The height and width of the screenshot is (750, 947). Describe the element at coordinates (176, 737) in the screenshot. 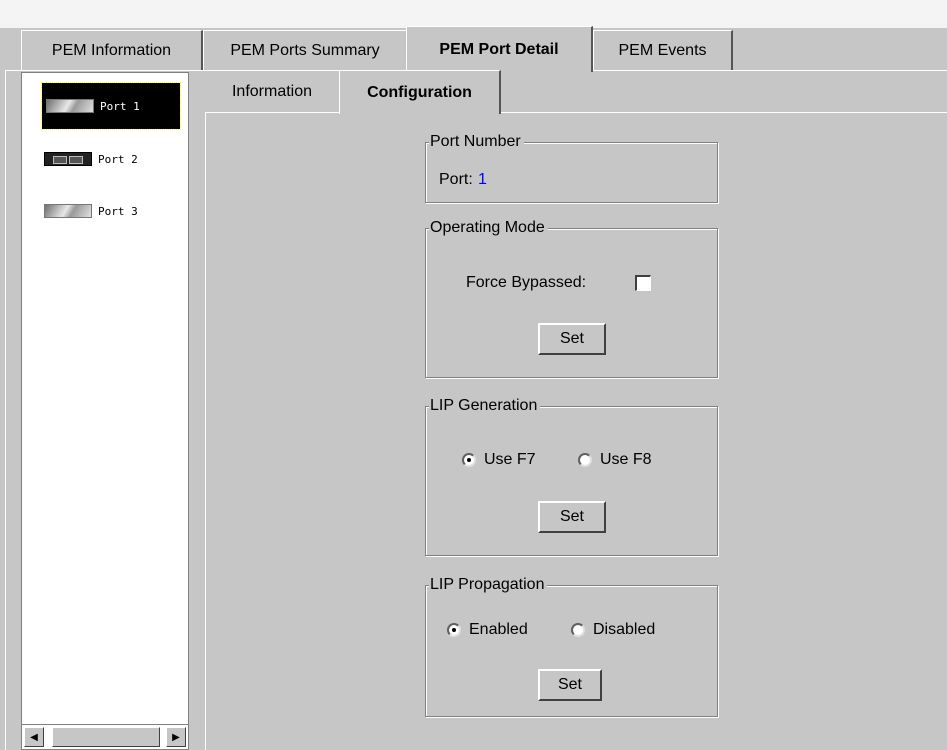

I see `scroll-right-icon: ▶` at that location.